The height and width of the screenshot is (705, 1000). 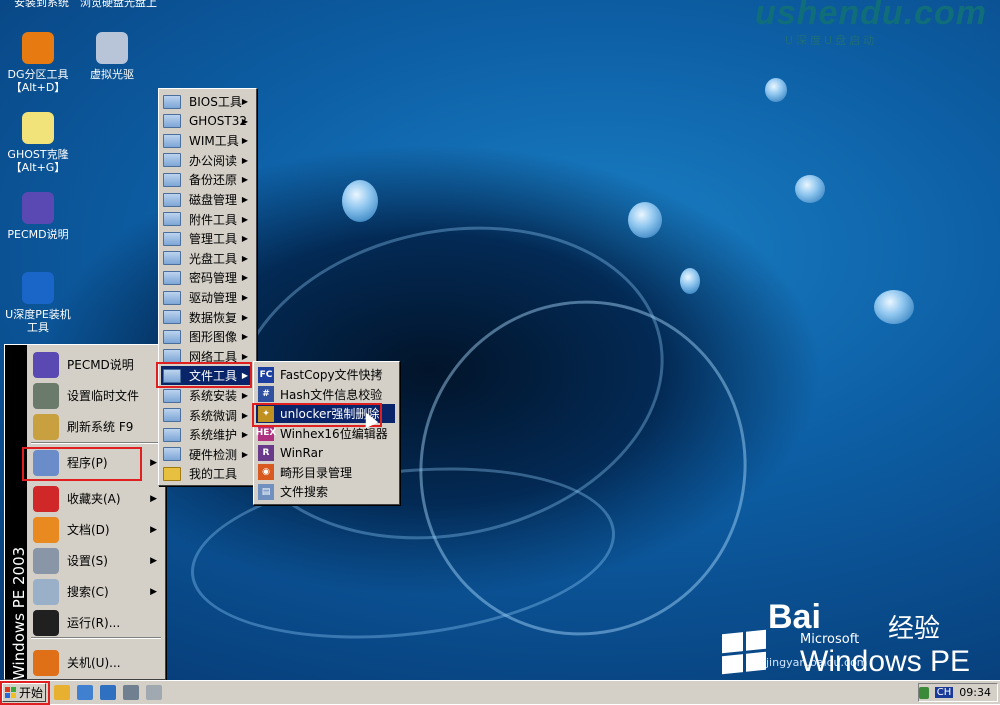 What do you see at coordinates (82, 464) in the screenshot?
I see `highlight-box-programs` at bounding box center [82, 464].